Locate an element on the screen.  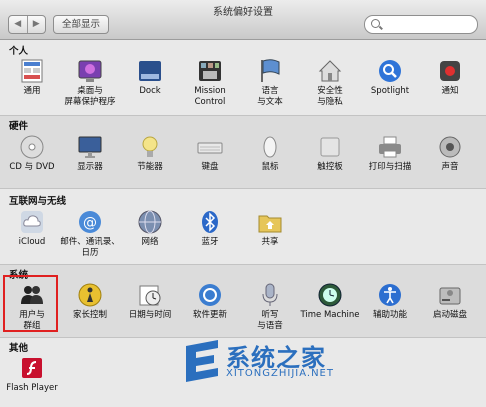
pane-keyboard: 键盘 is located at coordinates (210, 153).